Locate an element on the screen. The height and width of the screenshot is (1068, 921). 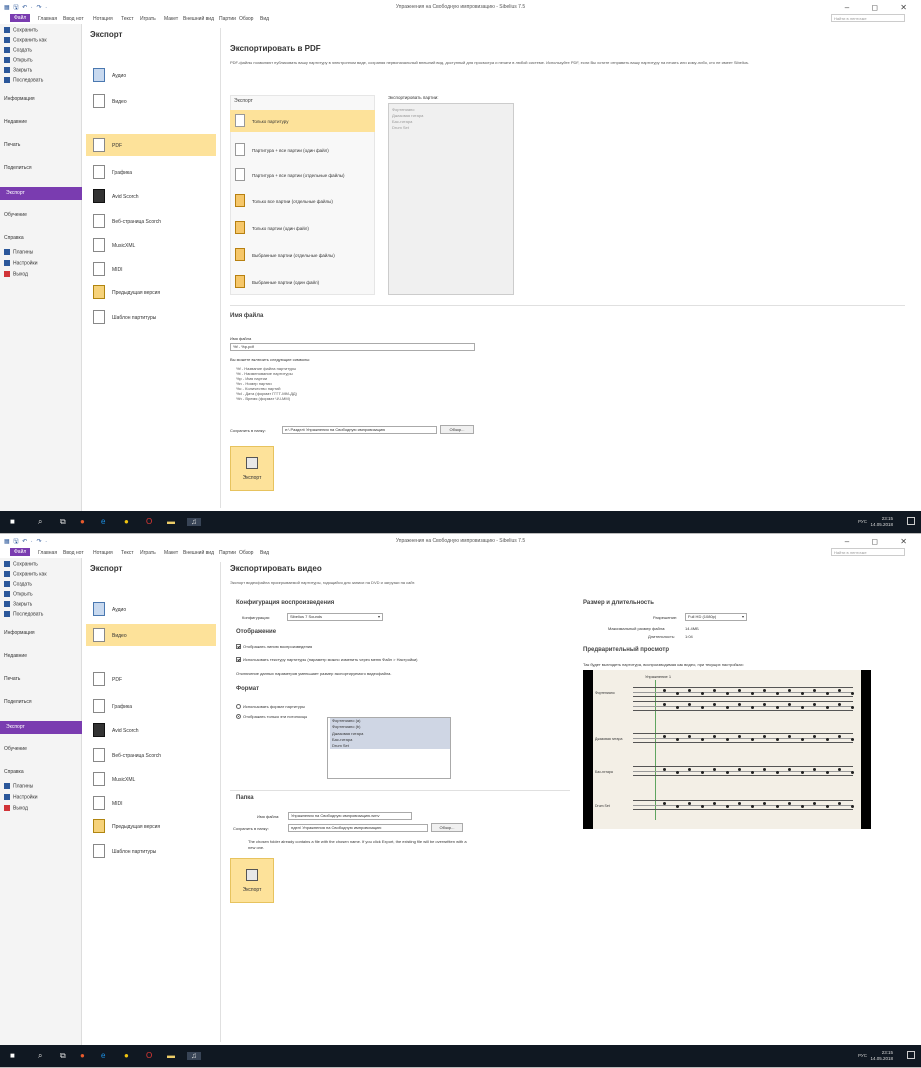
sidebar-item-share: Поделиться is located at coordinates (18, 168).